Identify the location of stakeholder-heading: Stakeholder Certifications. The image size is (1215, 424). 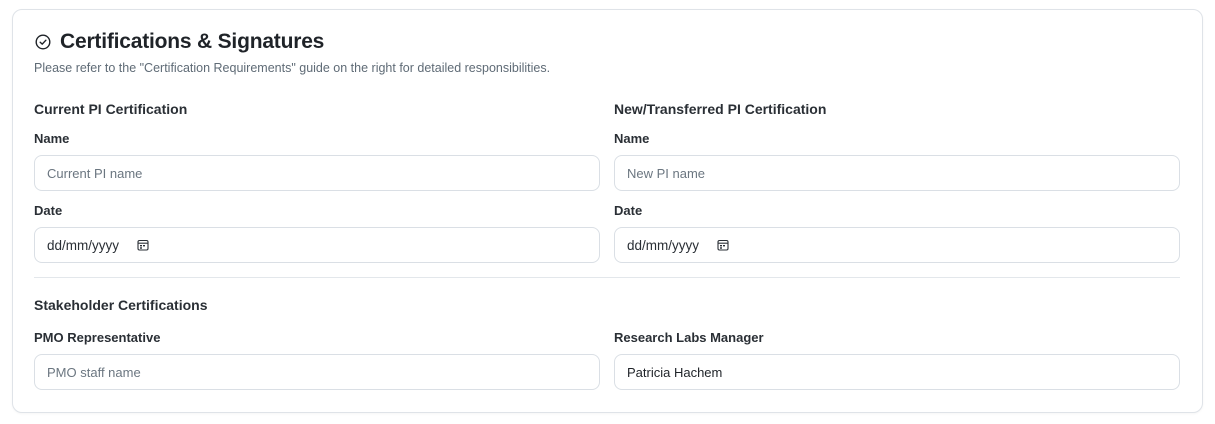
(121, 305).